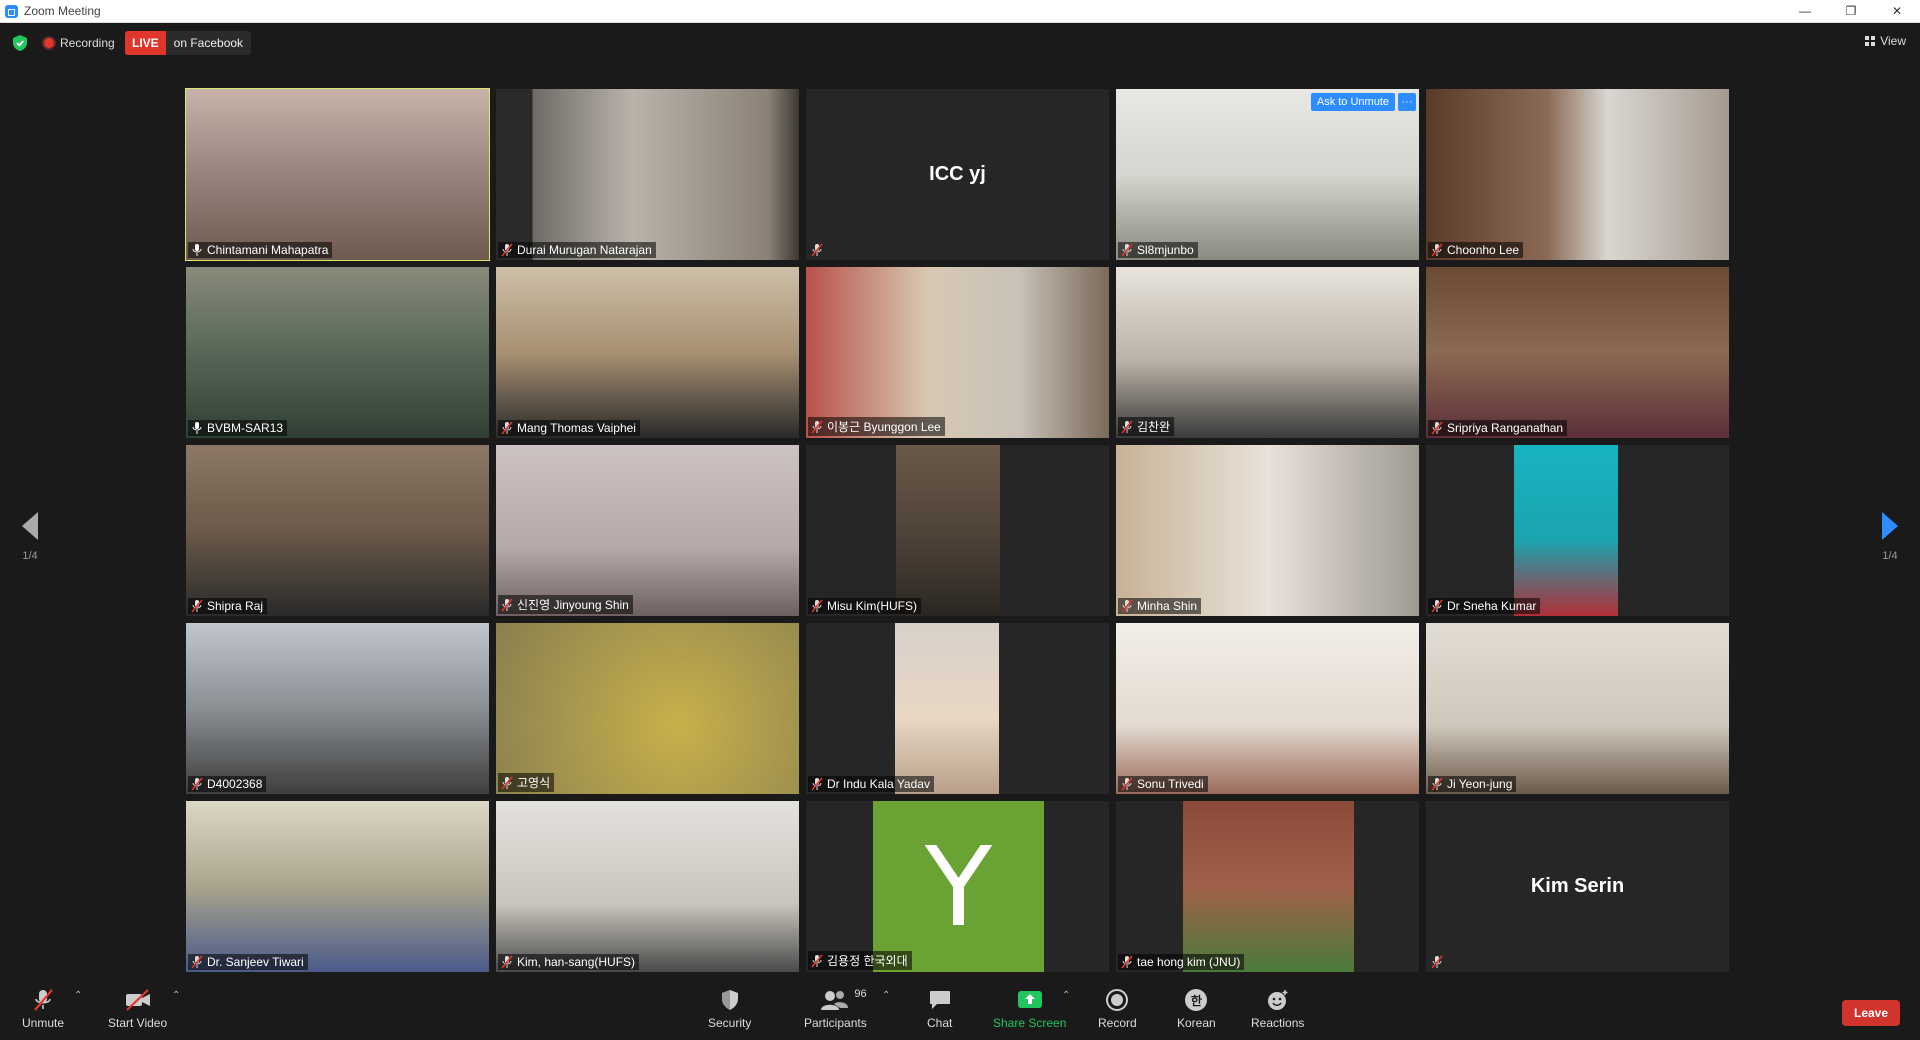 This screenshot has width=1920, height=1040. Describe the element at coordinates (1484, 606) in the screenshot. I see `participant-namebar: Dr Sneha Kumar` at that location.